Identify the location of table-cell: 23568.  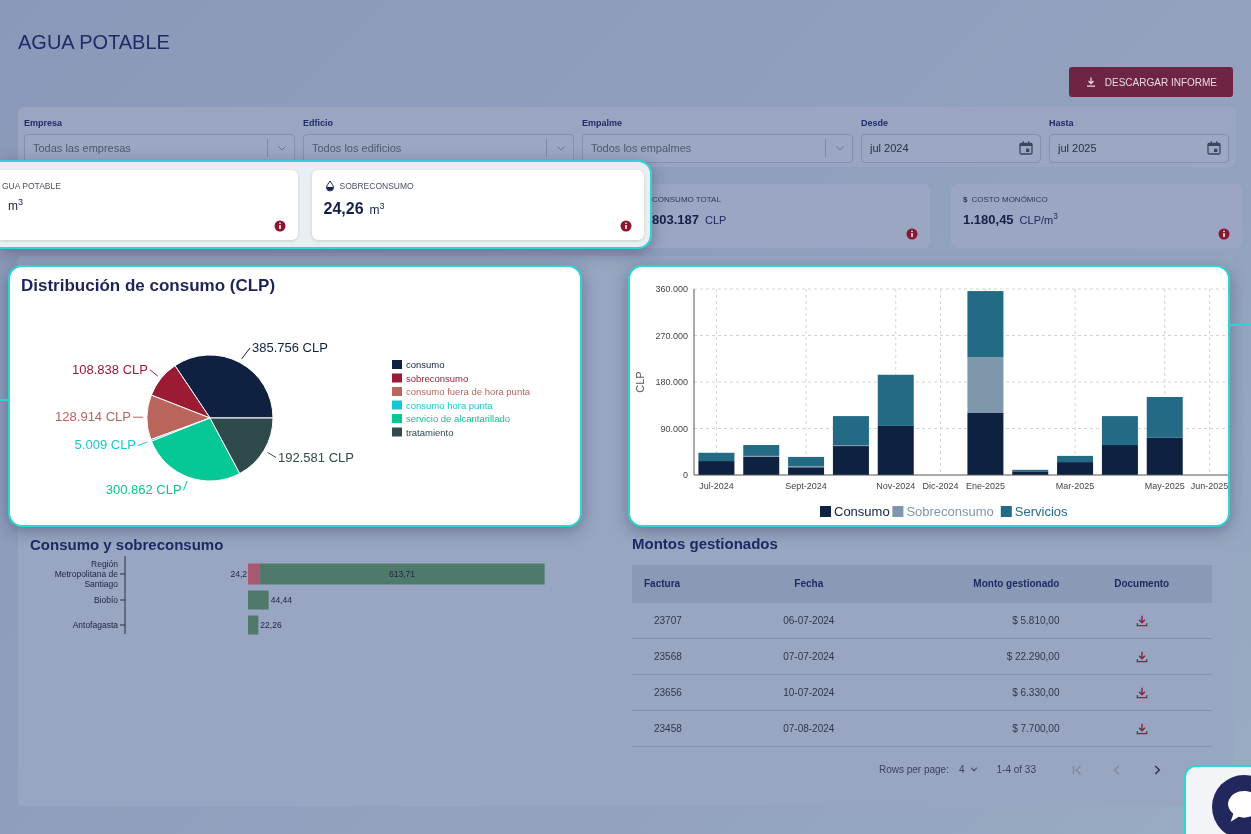
(687, 656).